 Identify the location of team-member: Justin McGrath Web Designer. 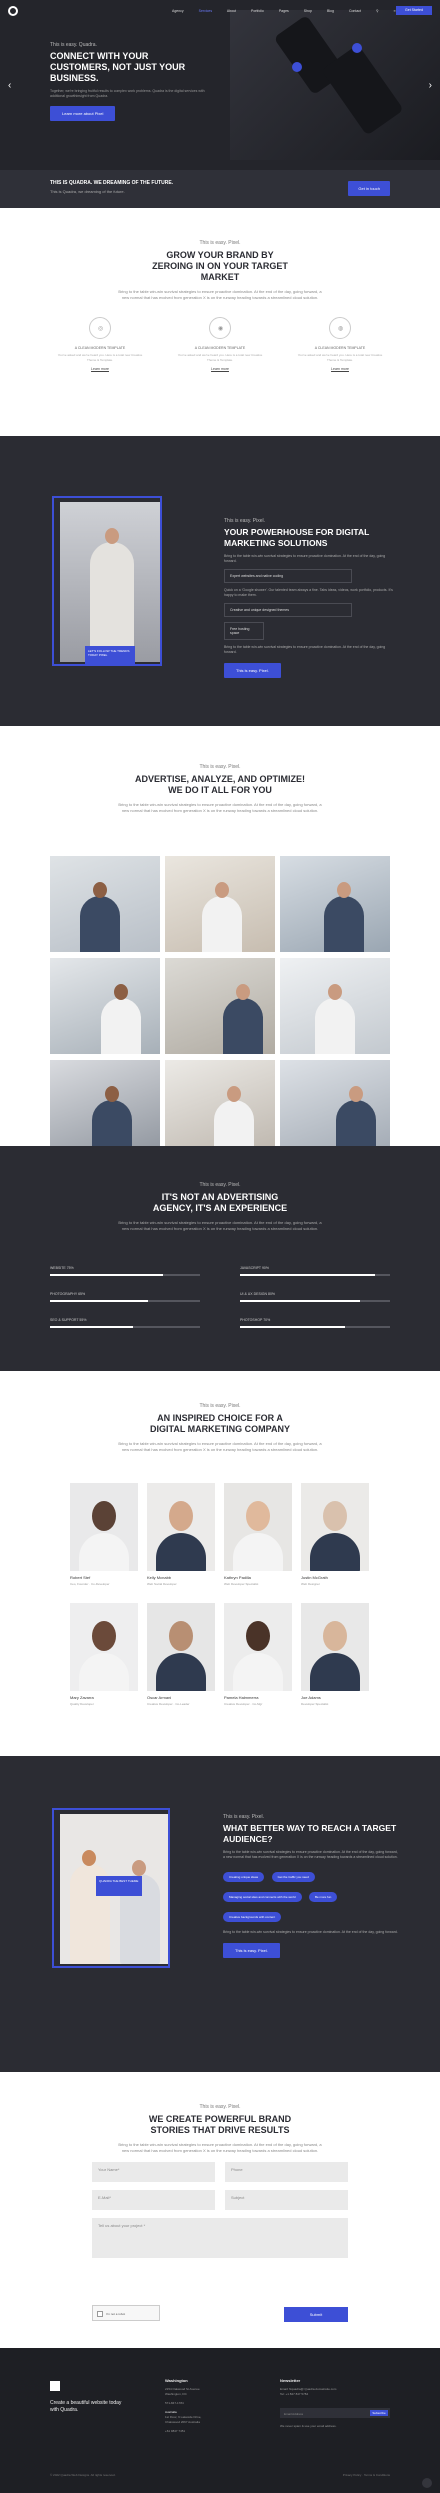
(335, 1534).